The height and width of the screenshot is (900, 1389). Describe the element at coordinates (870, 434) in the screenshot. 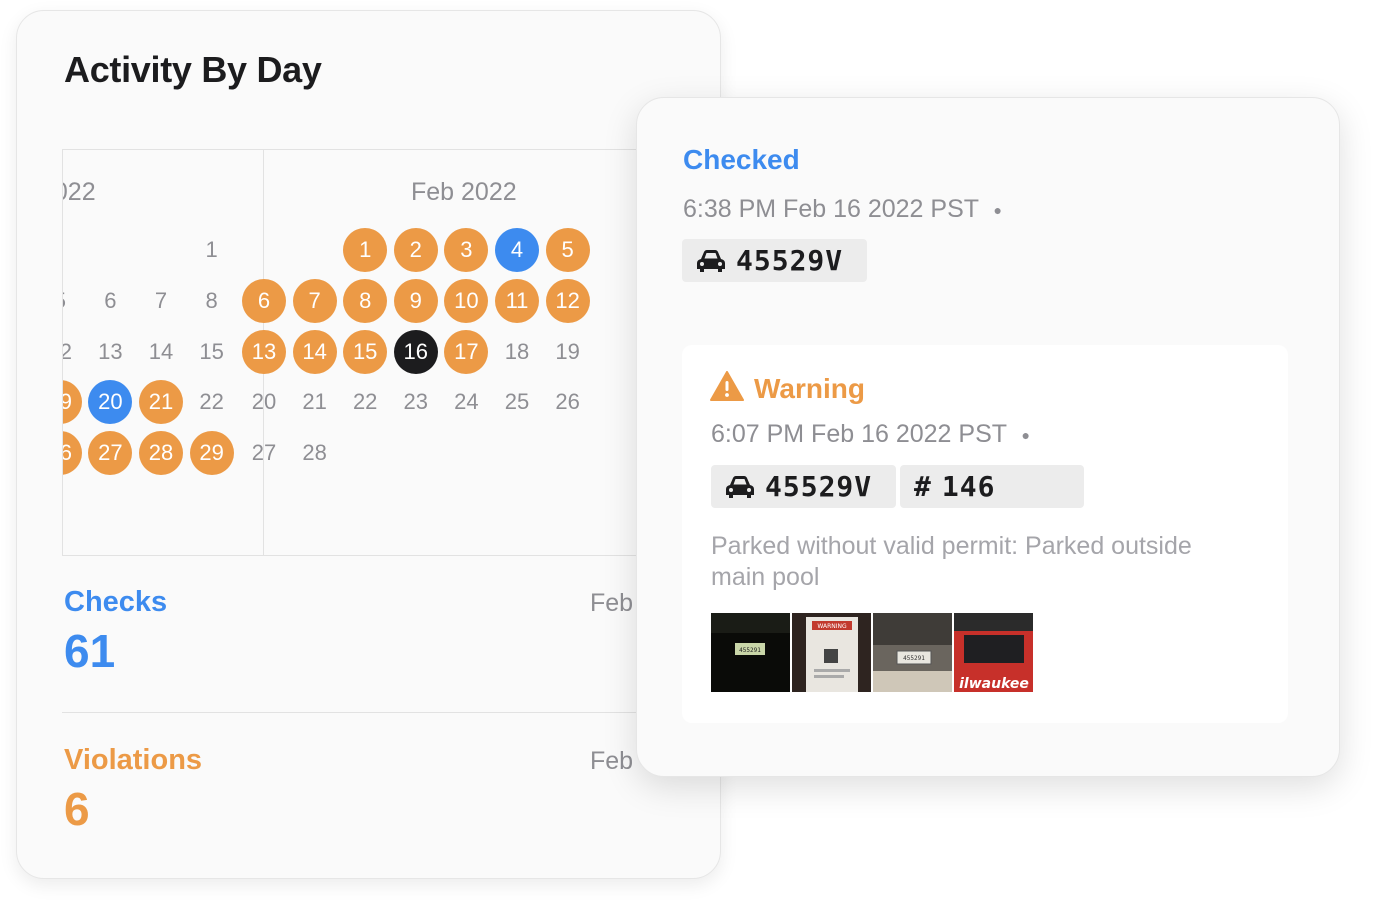

I see `warning-timestamp: 6:07 PM Feb 16 2022 PST ●` at that location.